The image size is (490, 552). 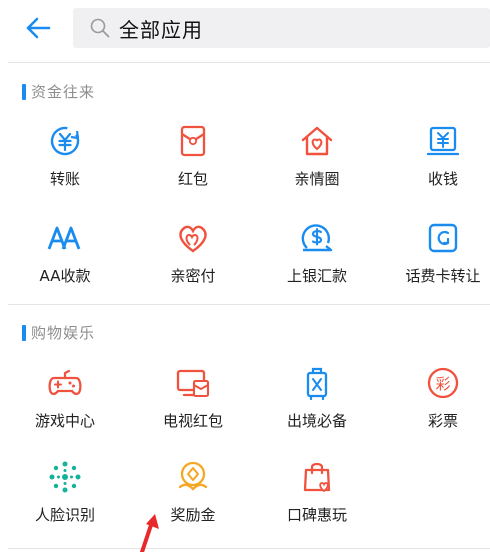 What do you see at coordinates (442, 421) in the screenshot?
I see `app-label: 彩票` at bounding box center [442, 421].